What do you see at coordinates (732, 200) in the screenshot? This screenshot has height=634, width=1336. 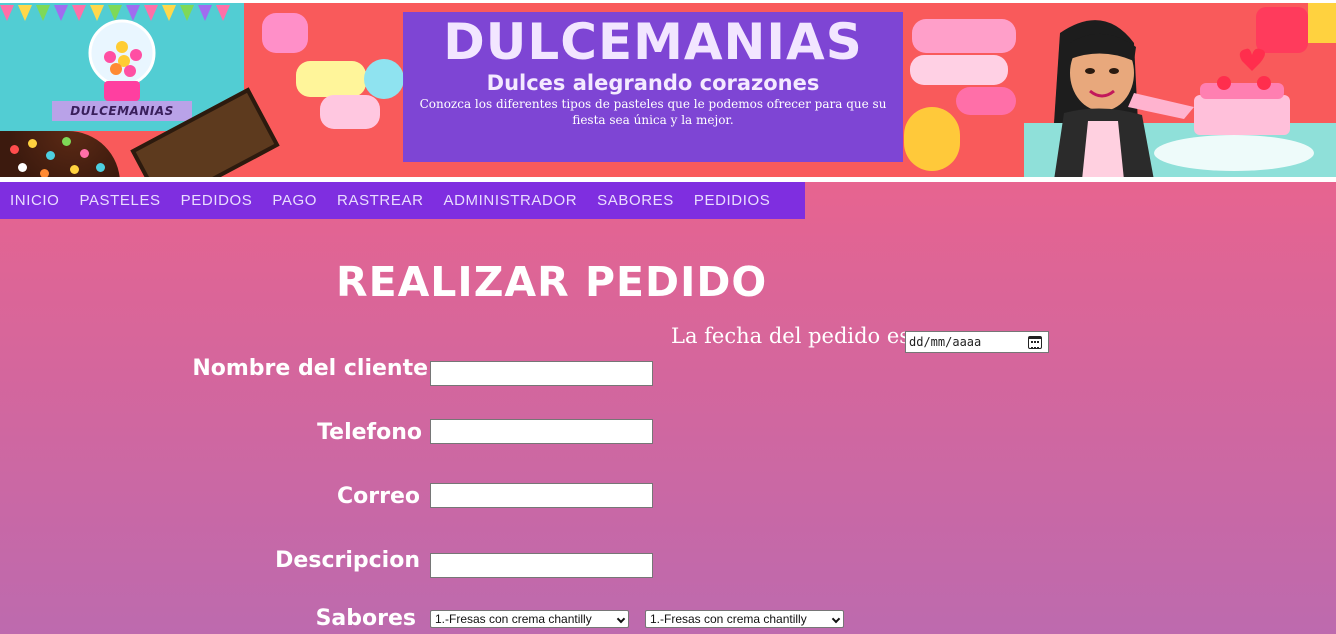 I see `nav-item-pedidios: PEDIDIOS` at bounding box center [732, 200].